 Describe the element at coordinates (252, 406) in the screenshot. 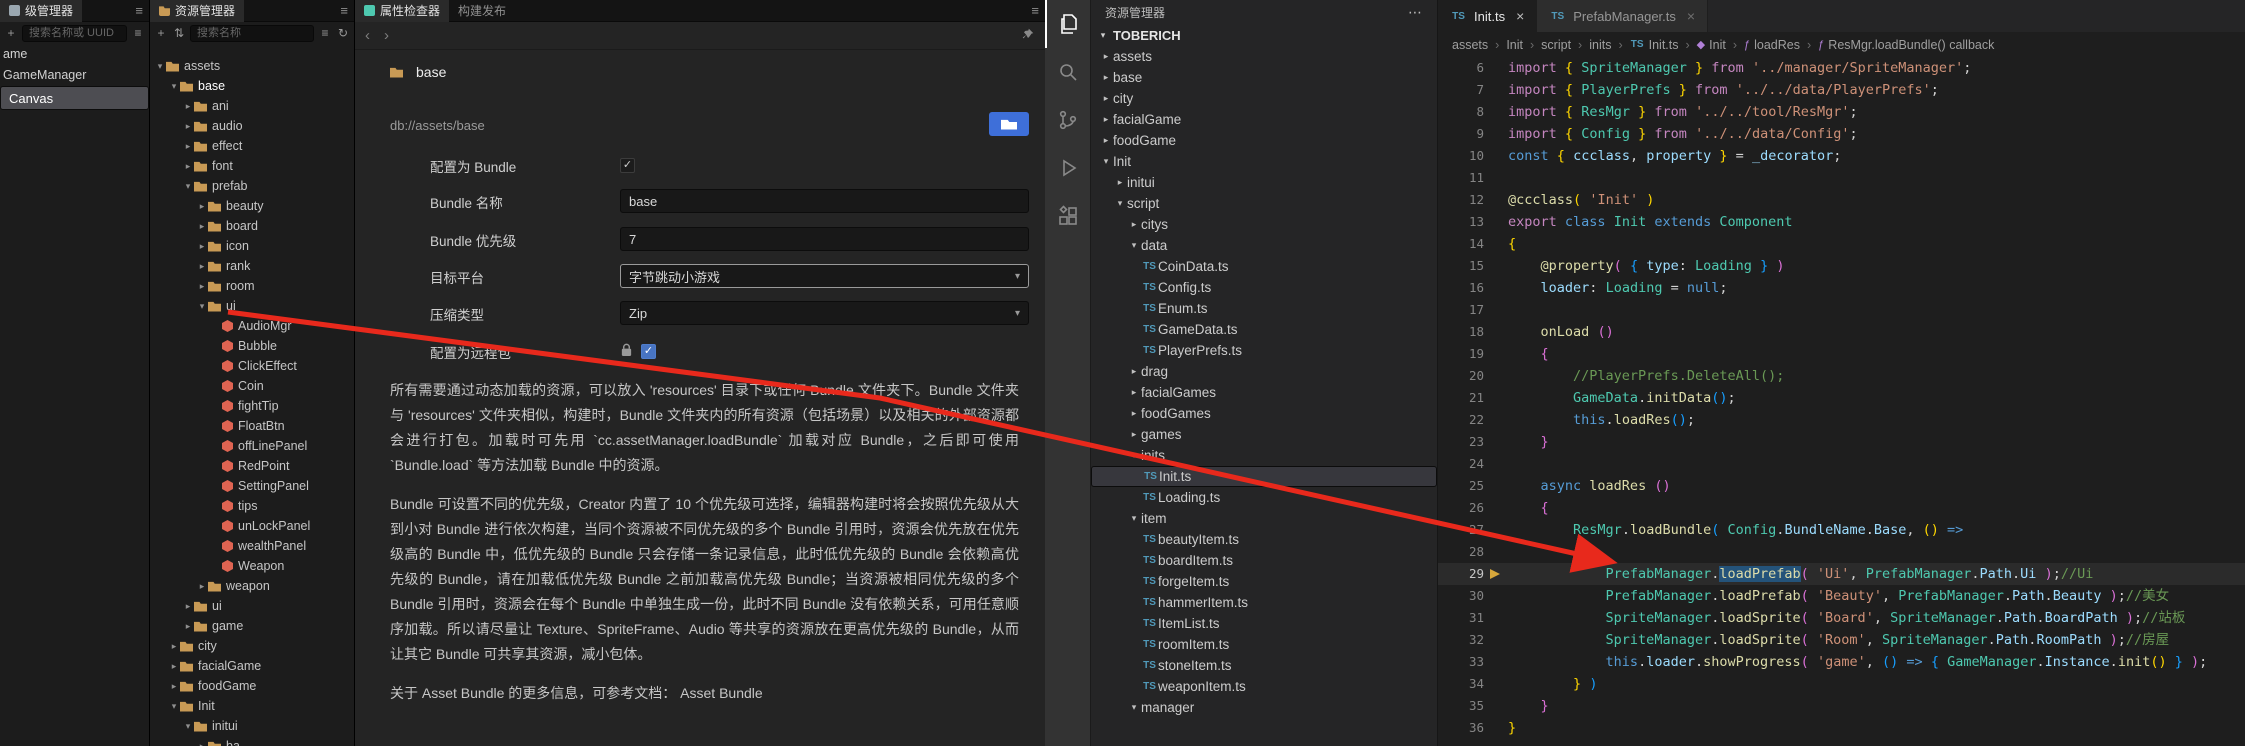

I see `asset-row: fightTip` at that location.